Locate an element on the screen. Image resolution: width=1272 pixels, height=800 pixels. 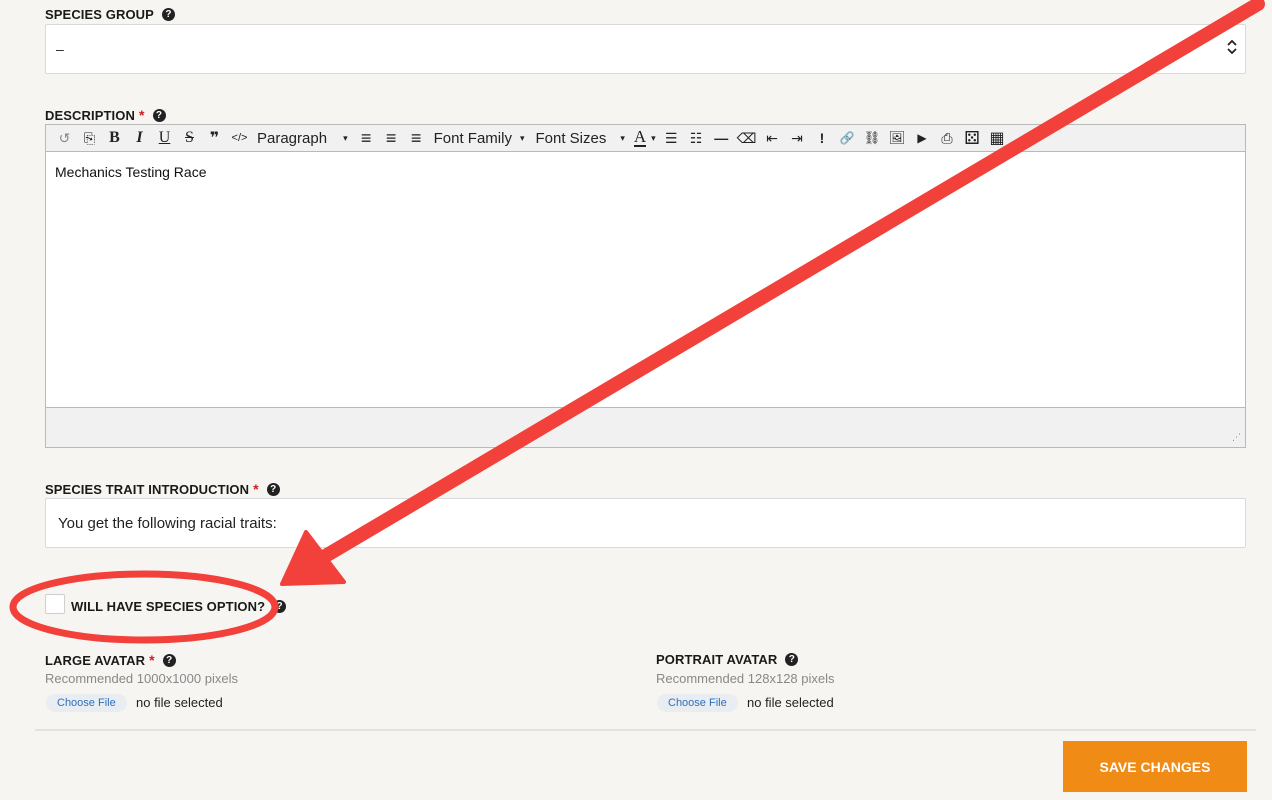
font-family-dropdown-label: Font Family is located at coordinates (472, 138).